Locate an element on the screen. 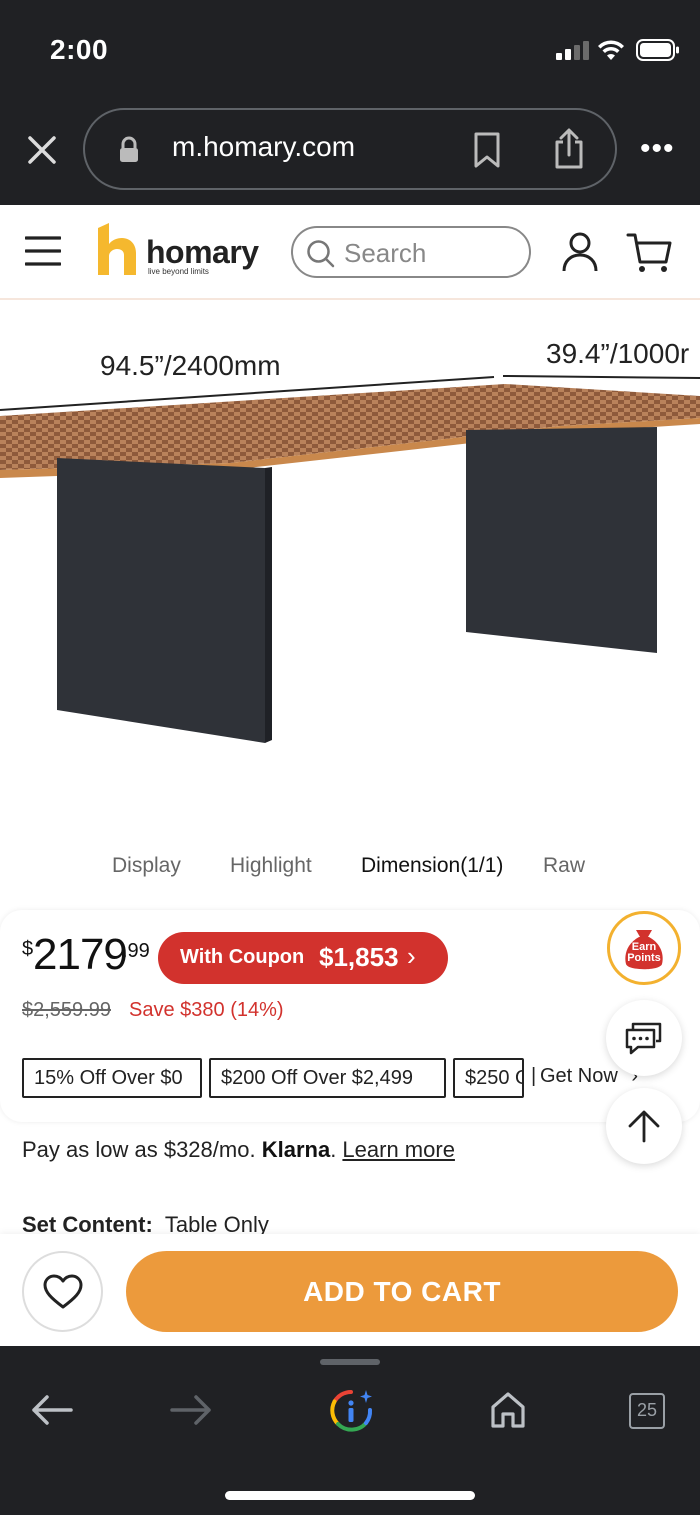  price-amount: 2179 is located at coordinates (80, 954).